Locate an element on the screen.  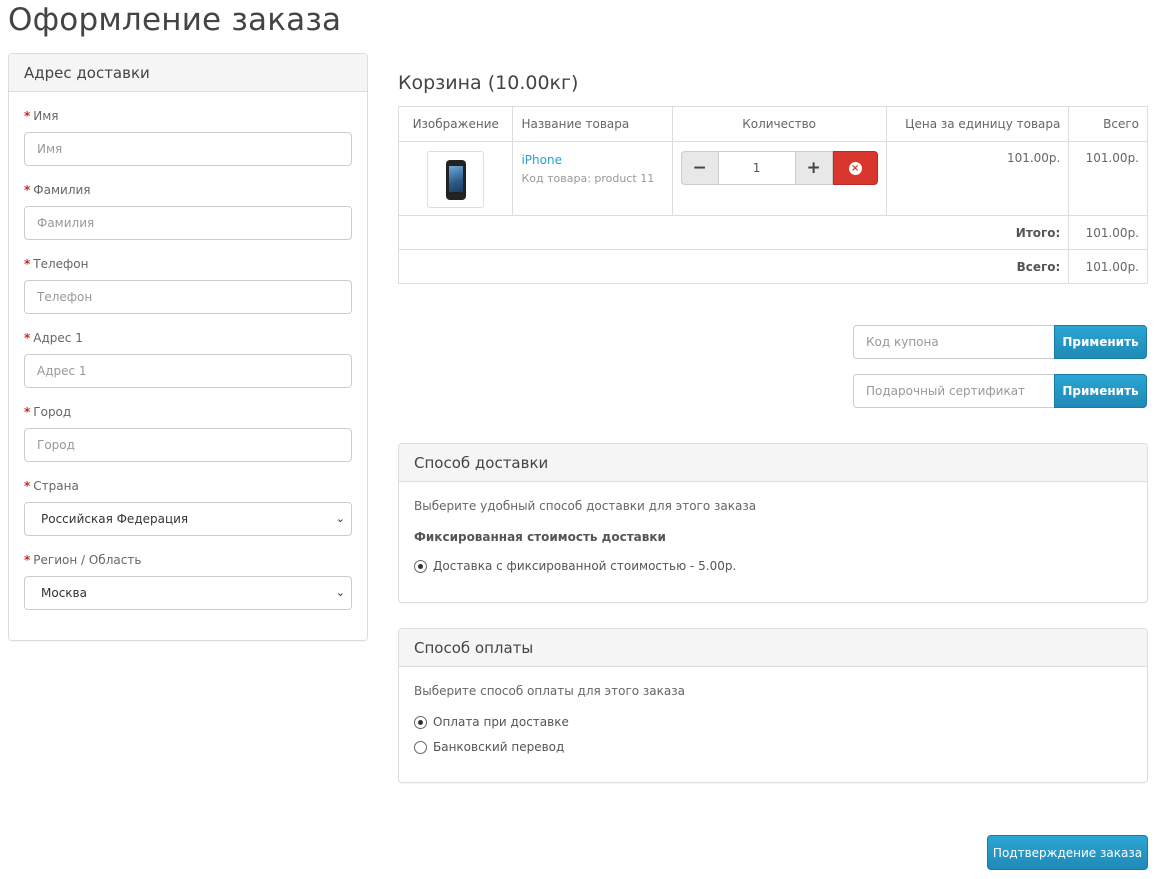
country-group: * Страна Российская Федерация ⌄ is located at coordinates (188, 507).